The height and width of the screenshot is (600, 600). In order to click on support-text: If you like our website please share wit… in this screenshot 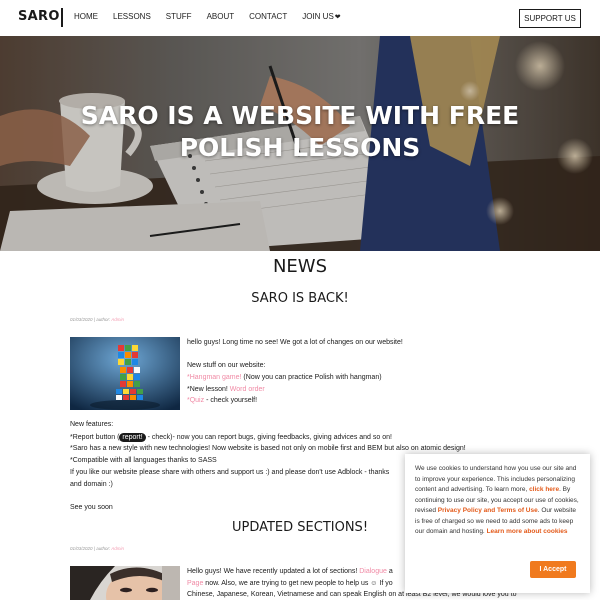, I will do `click(230, 472)`.